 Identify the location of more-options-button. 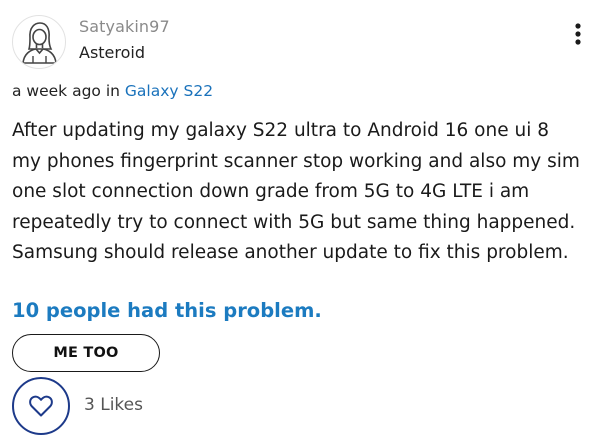
(578, 35).